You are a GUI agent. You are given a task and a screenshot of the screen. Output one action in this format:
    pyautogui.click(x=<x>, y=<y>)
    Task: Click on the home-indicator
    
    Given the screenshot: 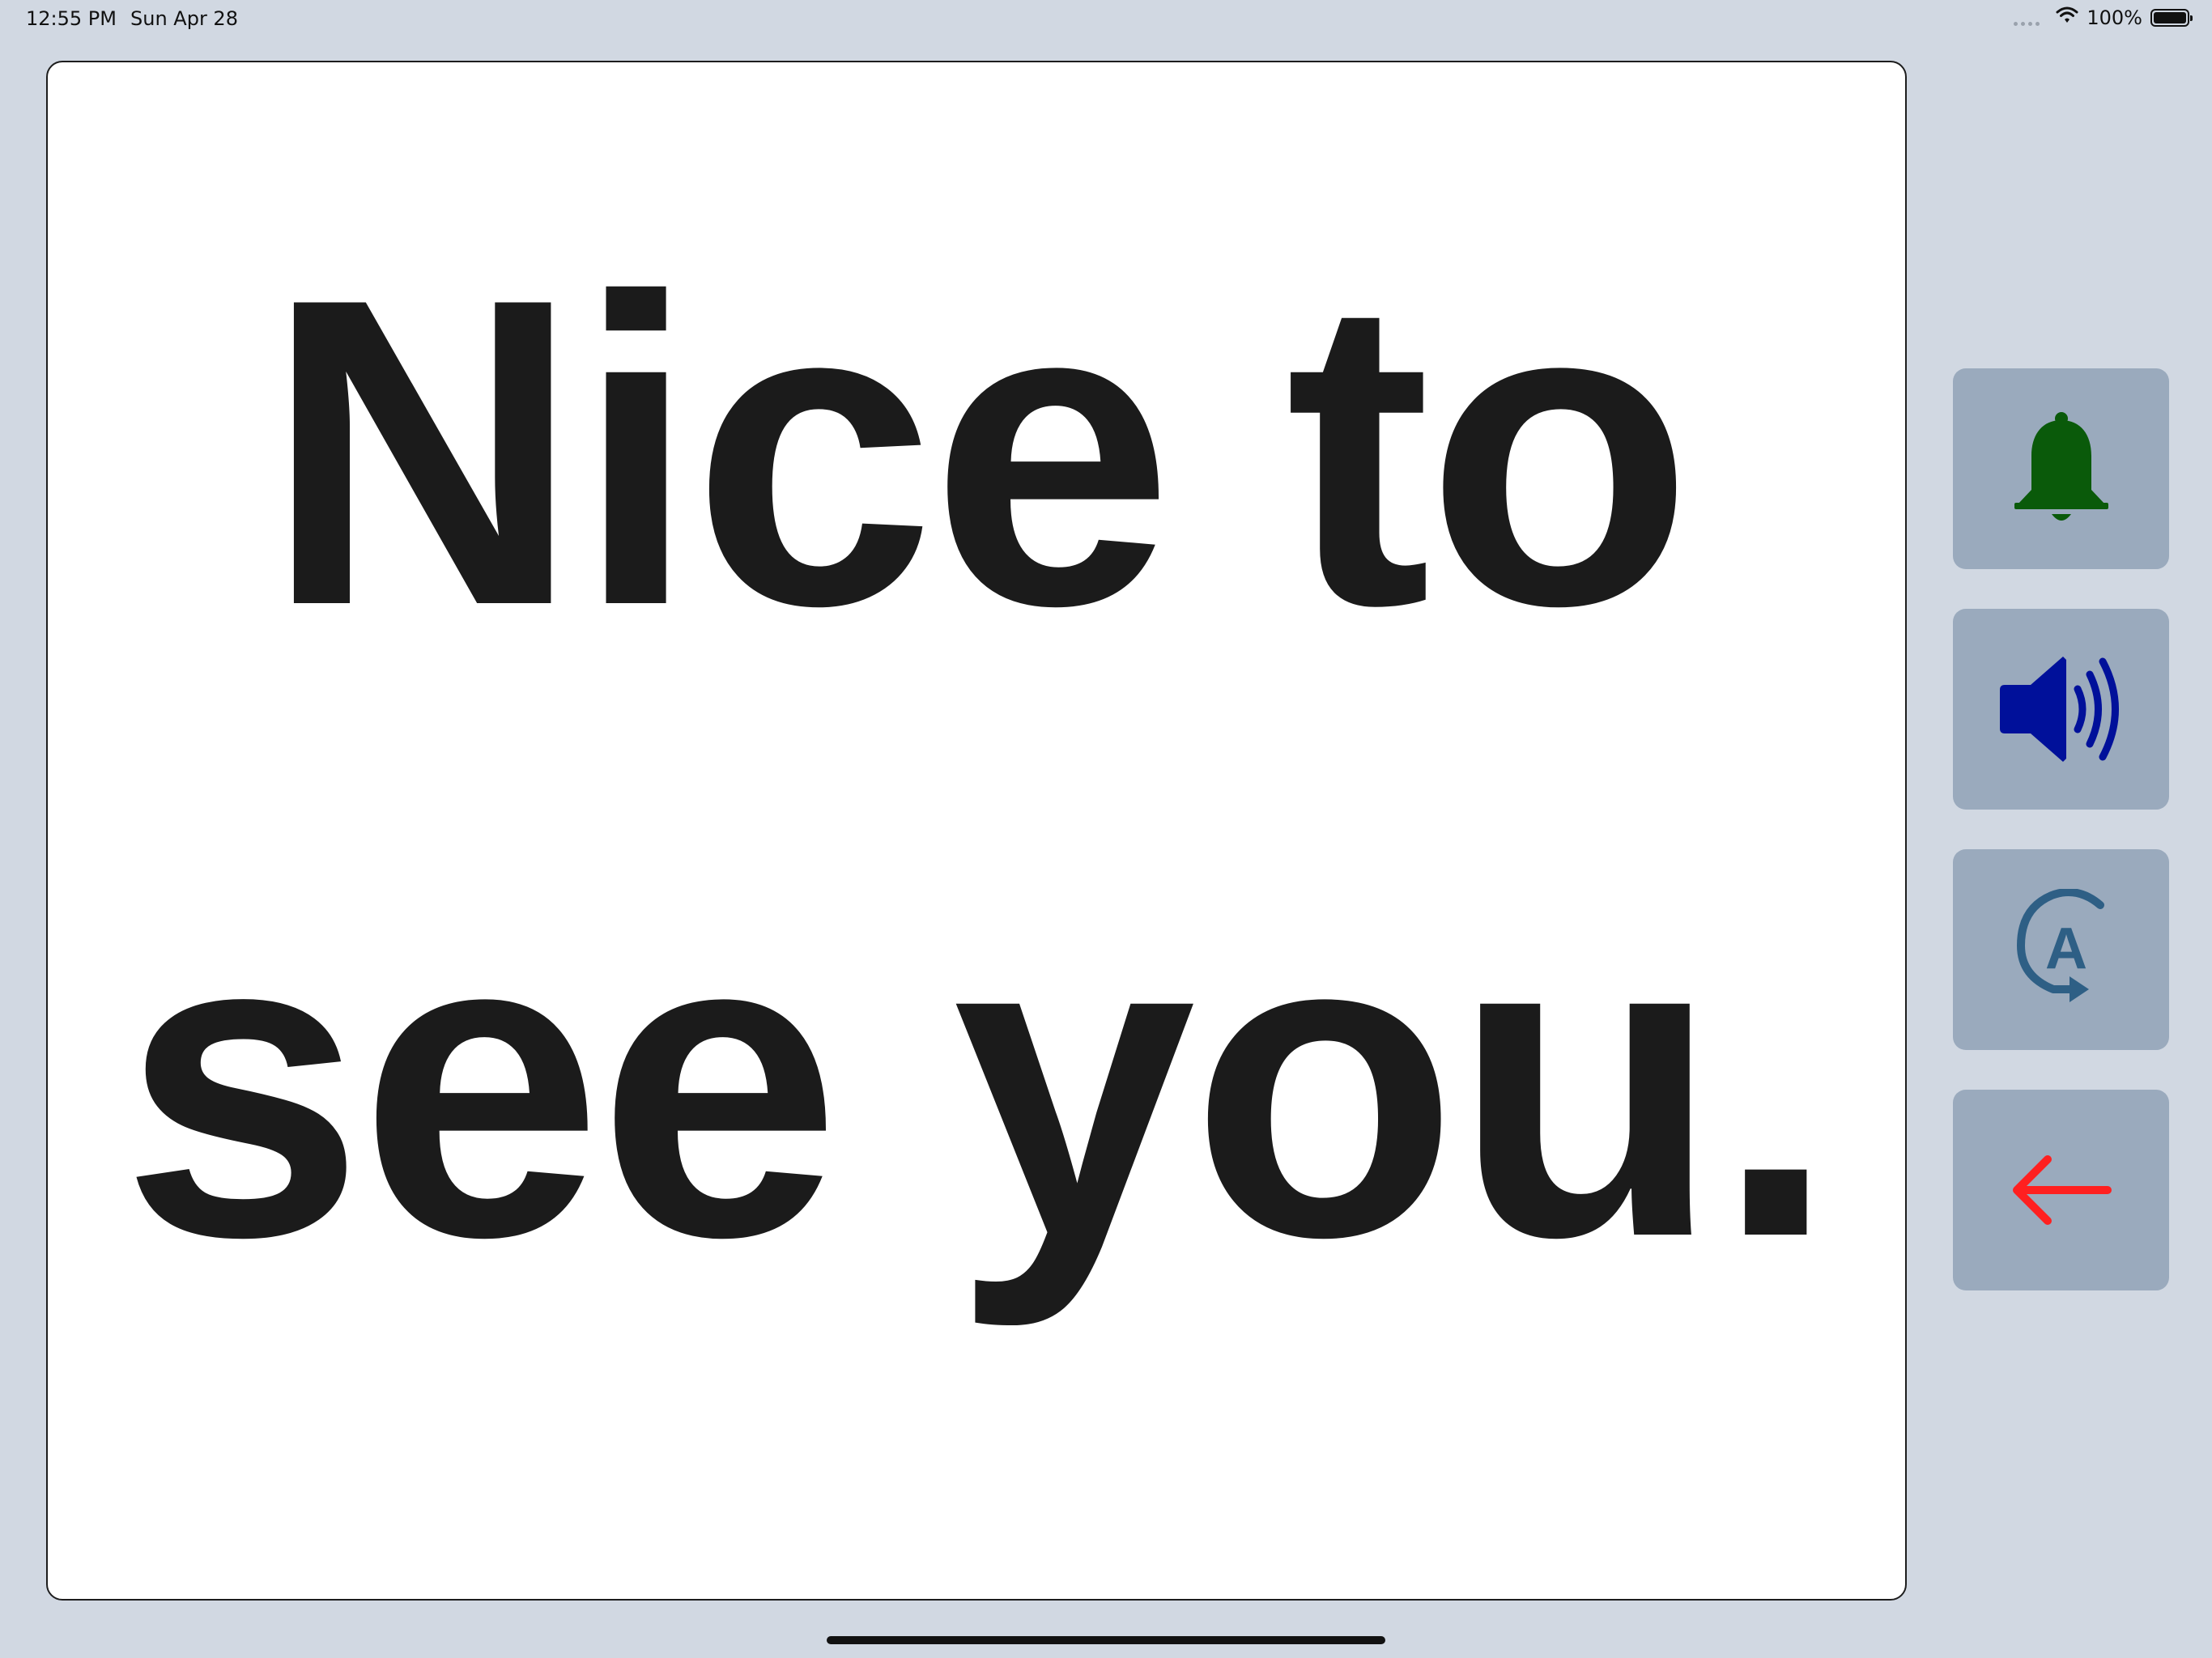 What is the action you would take?
    pyautogui.click(x=1106, y=1640)
    